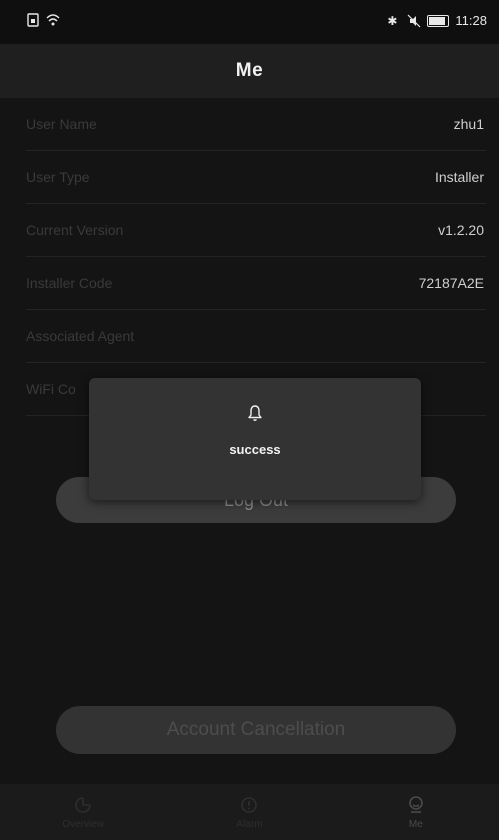 The height and width of the screenshot is (840, 499). I want to click on success-toast: success, so click(255, 439).